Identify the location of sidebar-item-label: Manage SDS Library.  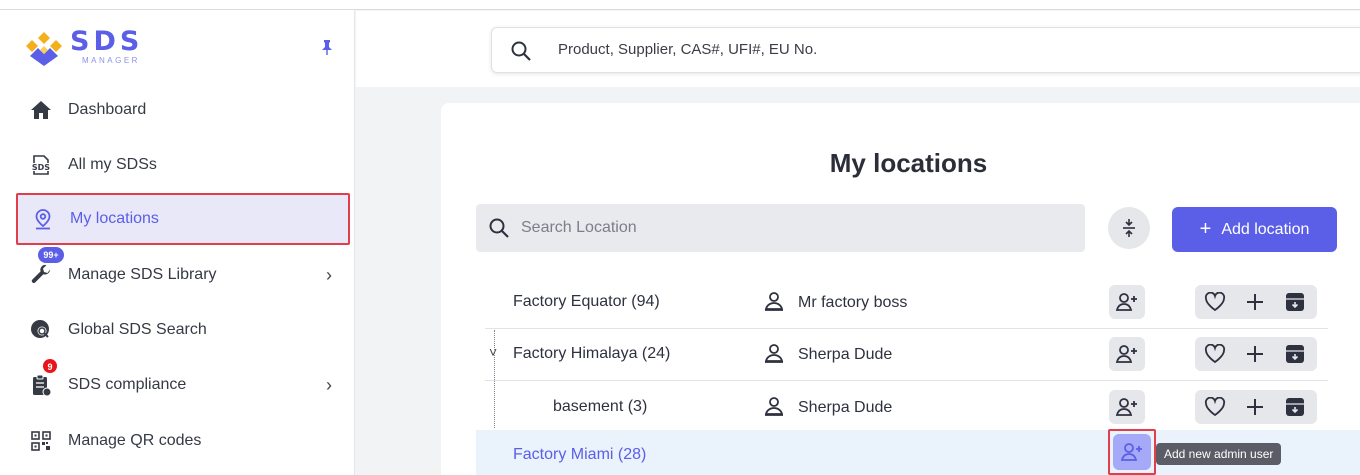
(142, 274).